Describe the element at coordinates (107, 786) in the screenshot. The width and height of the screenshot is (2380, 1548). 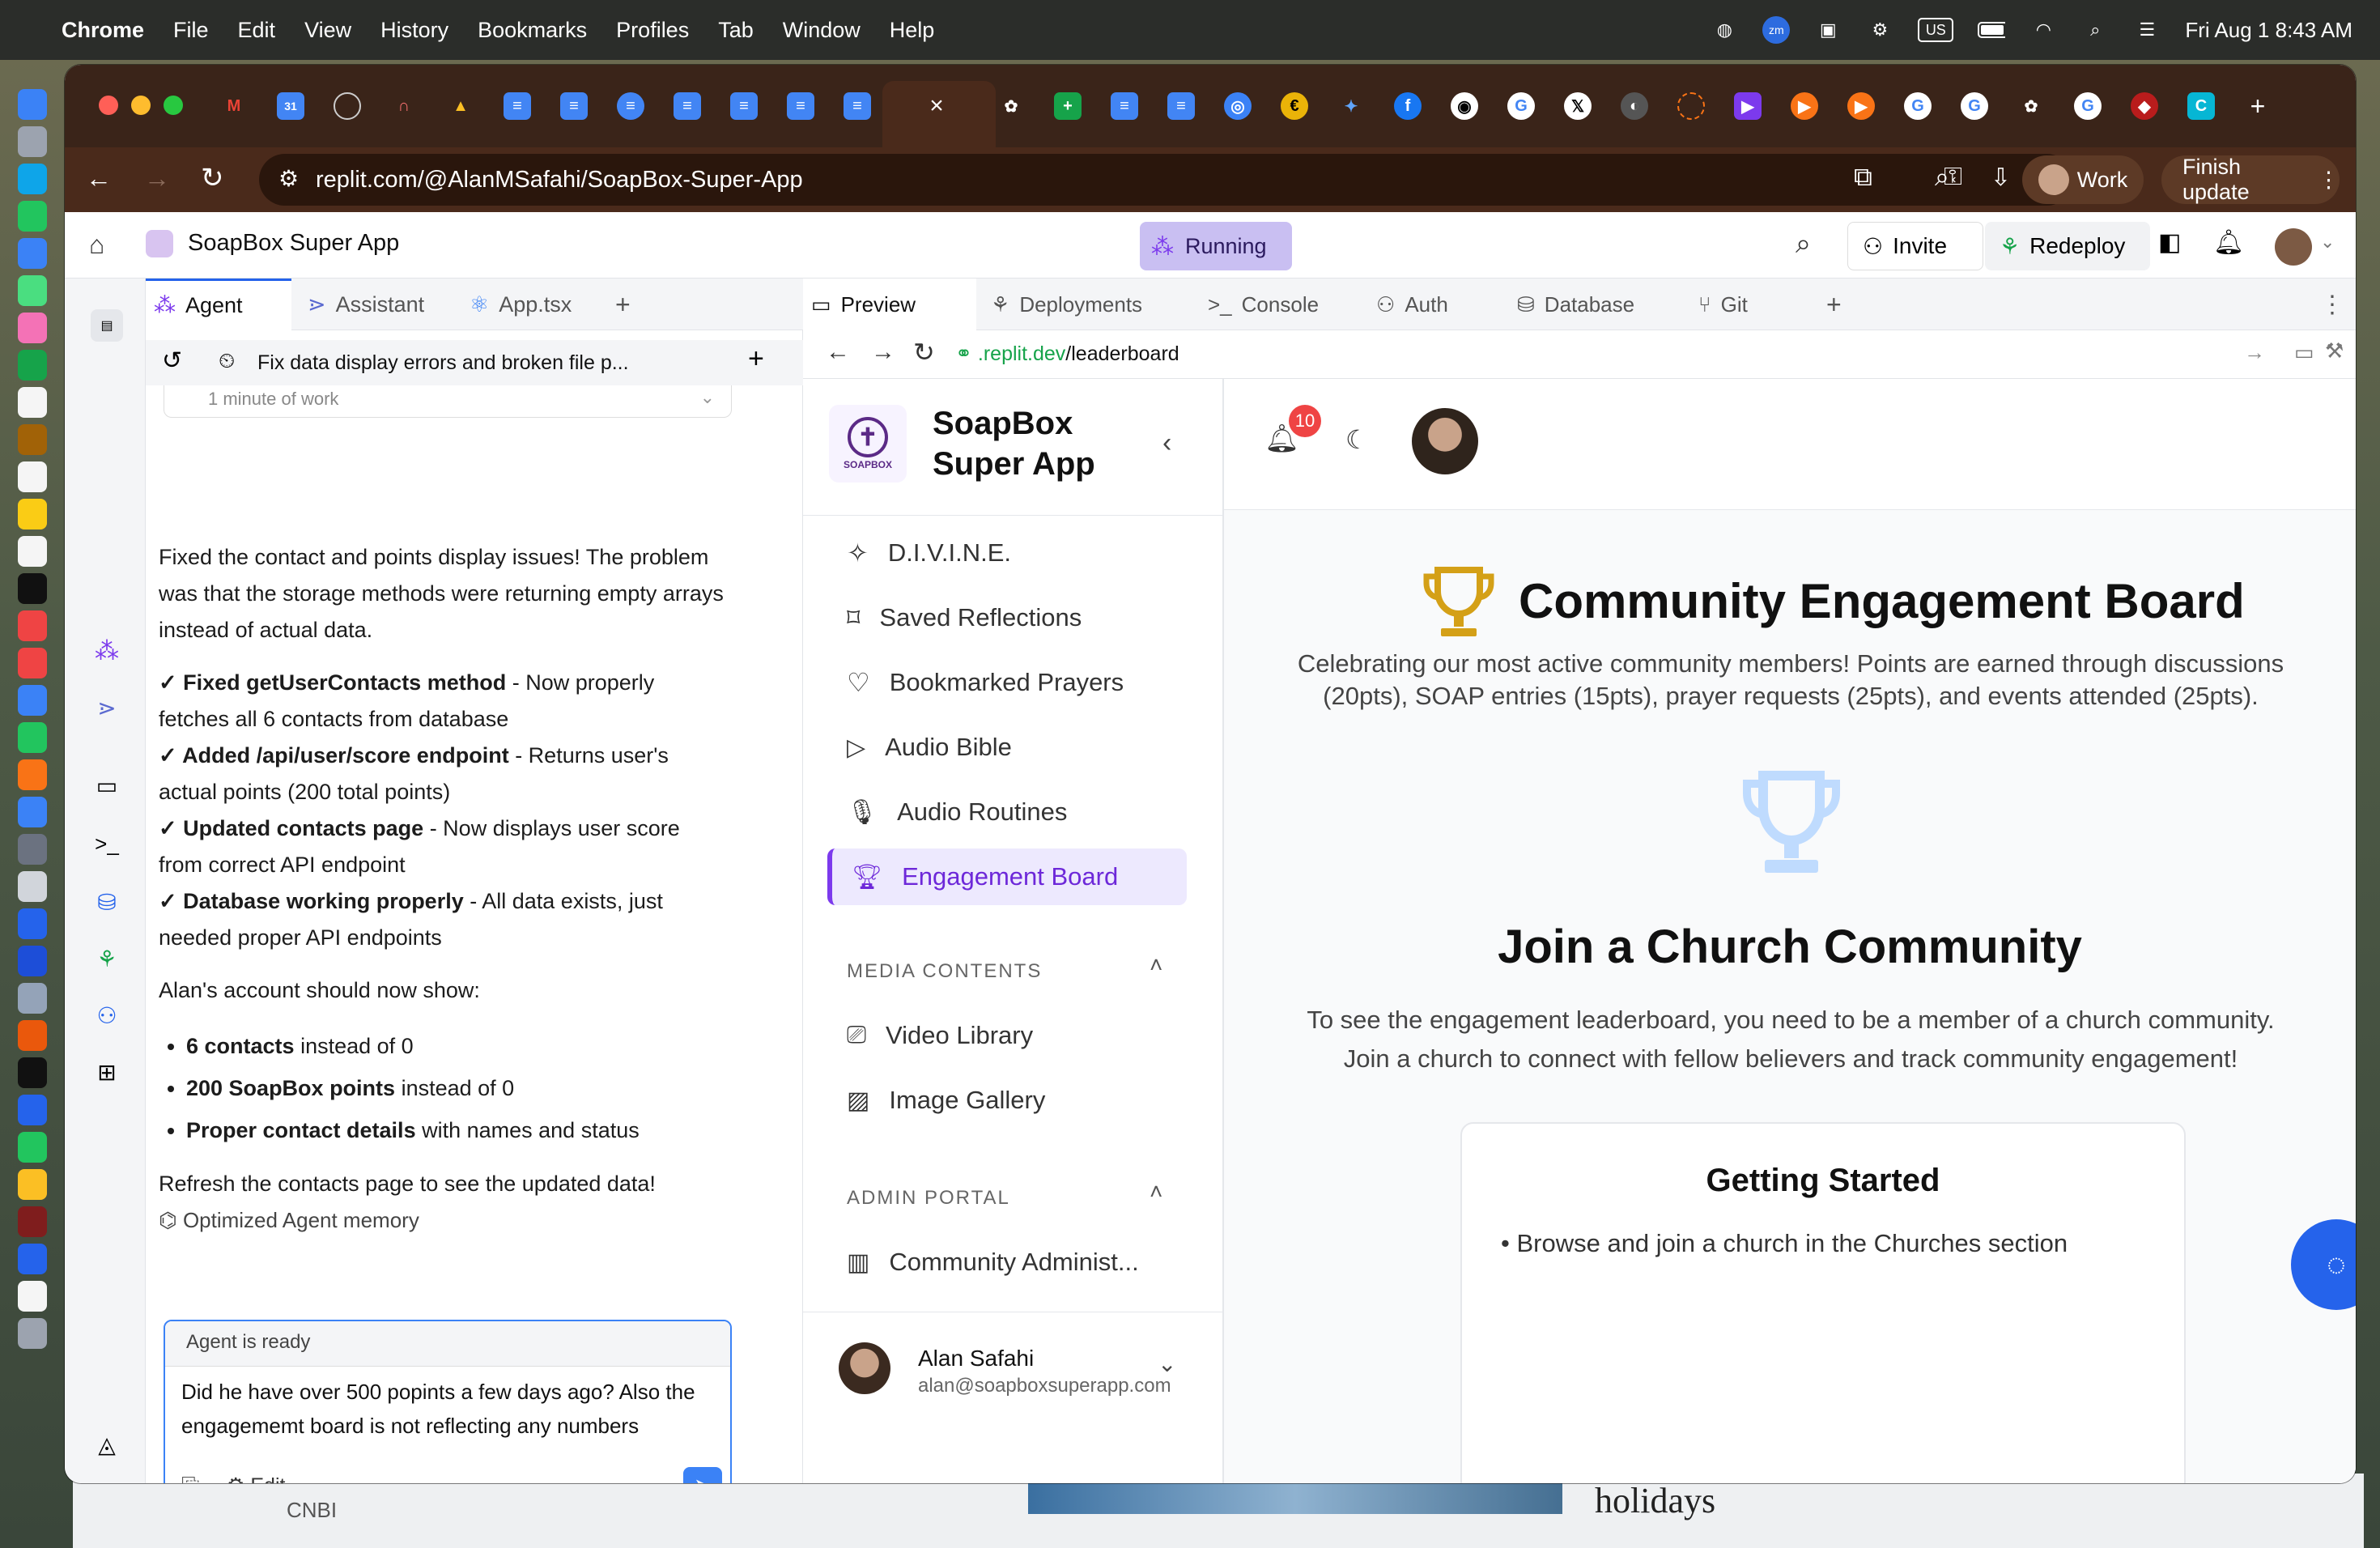
I see `preview-icon: ▭` at that location.